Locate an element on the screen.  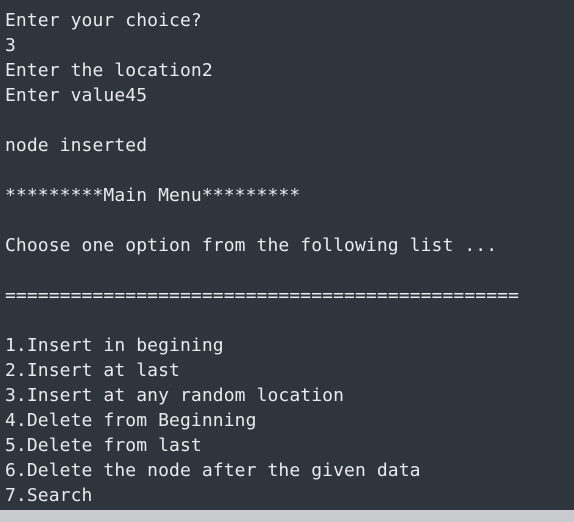
window-bottom-edge is located at coordinates (287, 516).